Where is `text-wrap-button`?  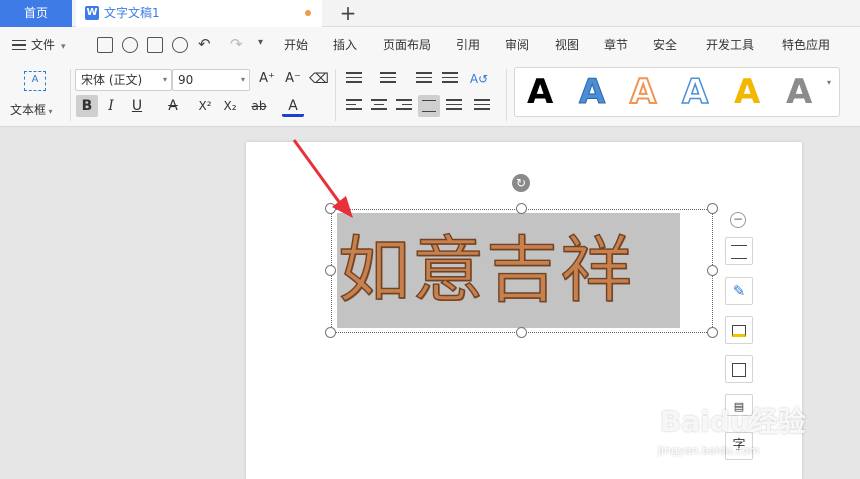
text-wrap-button is located at coordinates (739, 251).